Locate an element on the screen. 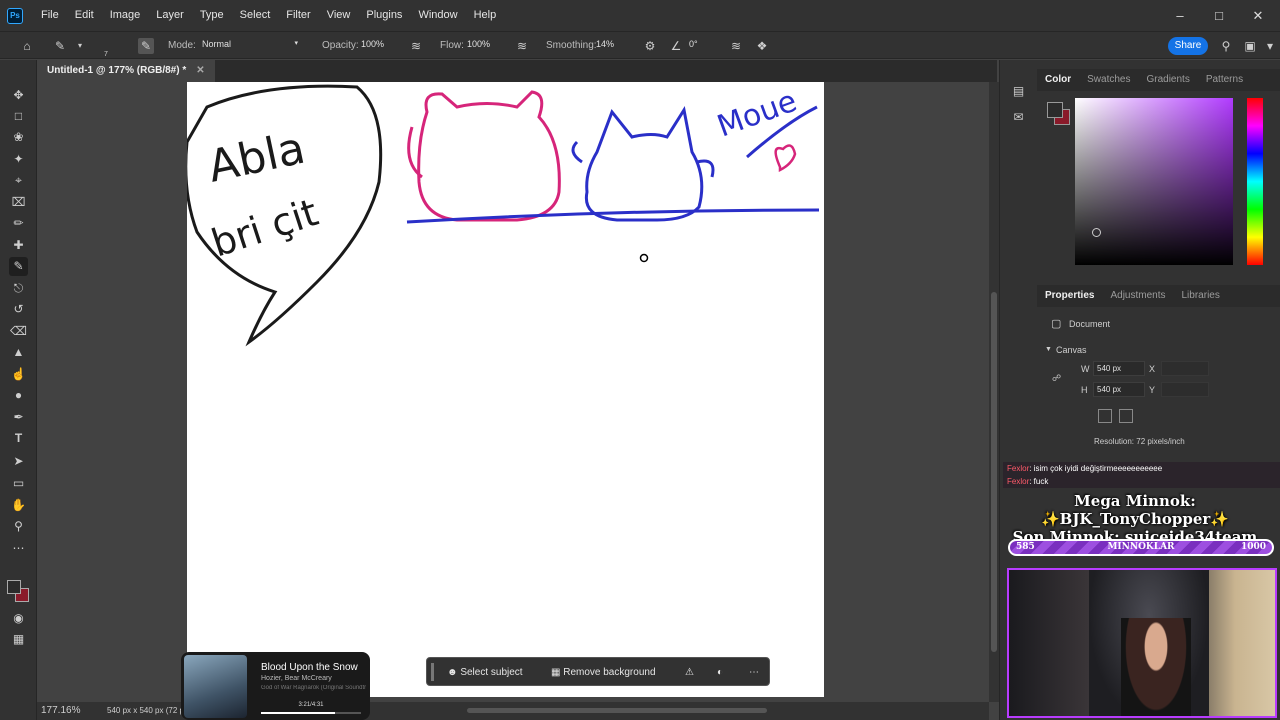 The height and width of the screenshot is (720, 1280). workspace-icon: ▣ is located at coordinates (1250, 46).